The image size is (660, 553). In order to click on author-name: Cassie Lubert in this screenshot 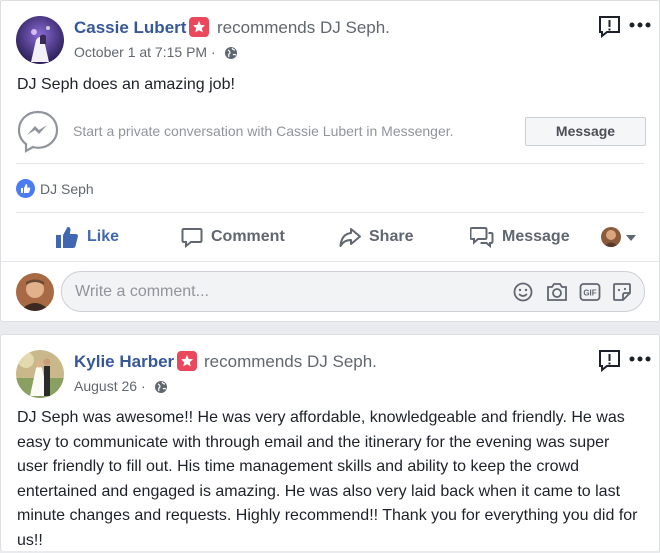, I will do `click(130, 28)`.